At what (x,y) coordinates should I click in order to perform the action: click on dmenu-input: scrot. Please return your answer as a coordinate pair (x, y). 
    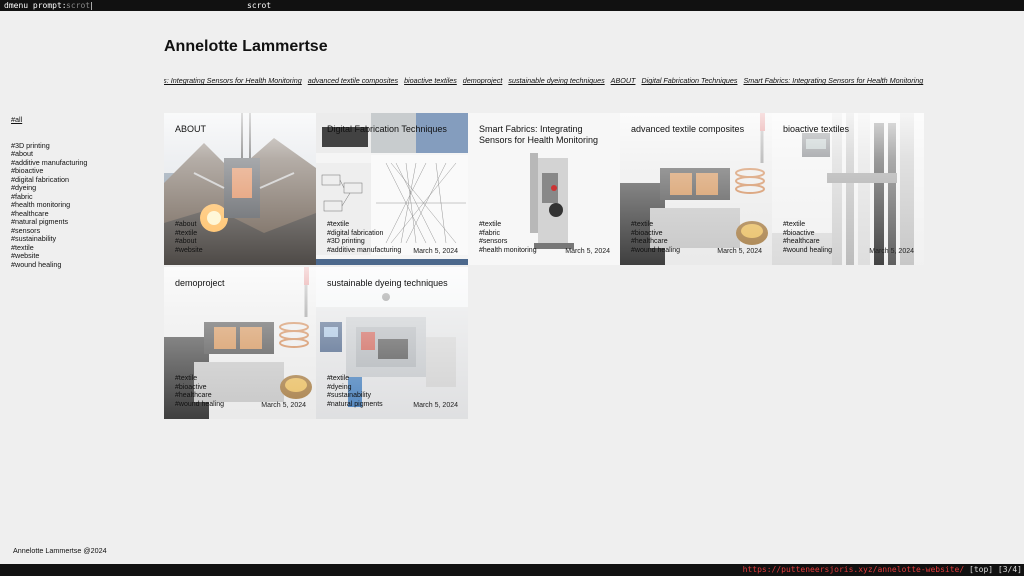
    Looking at the image, I should click on (79, 5).